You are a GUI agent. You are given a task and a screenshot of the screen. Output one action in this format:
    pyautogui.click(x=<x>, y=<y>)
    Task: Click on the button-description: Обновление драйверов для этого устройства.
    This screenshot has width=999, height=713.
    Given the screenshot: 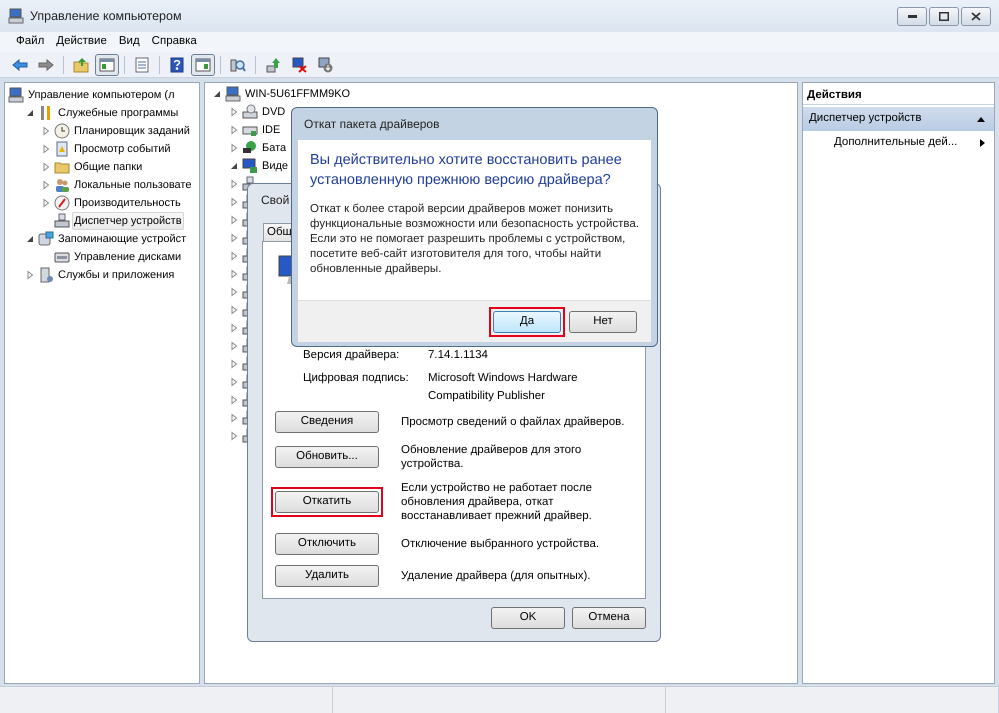 What is the action you would take?
    pyautogui.click(x=491, y=456)
    